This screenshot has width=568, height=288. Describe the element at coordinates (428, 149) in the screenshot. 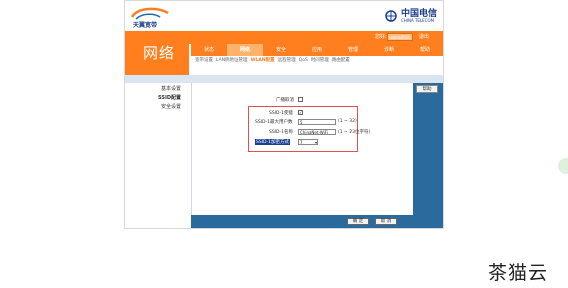

I see `right-panel: 帮助` at that location.